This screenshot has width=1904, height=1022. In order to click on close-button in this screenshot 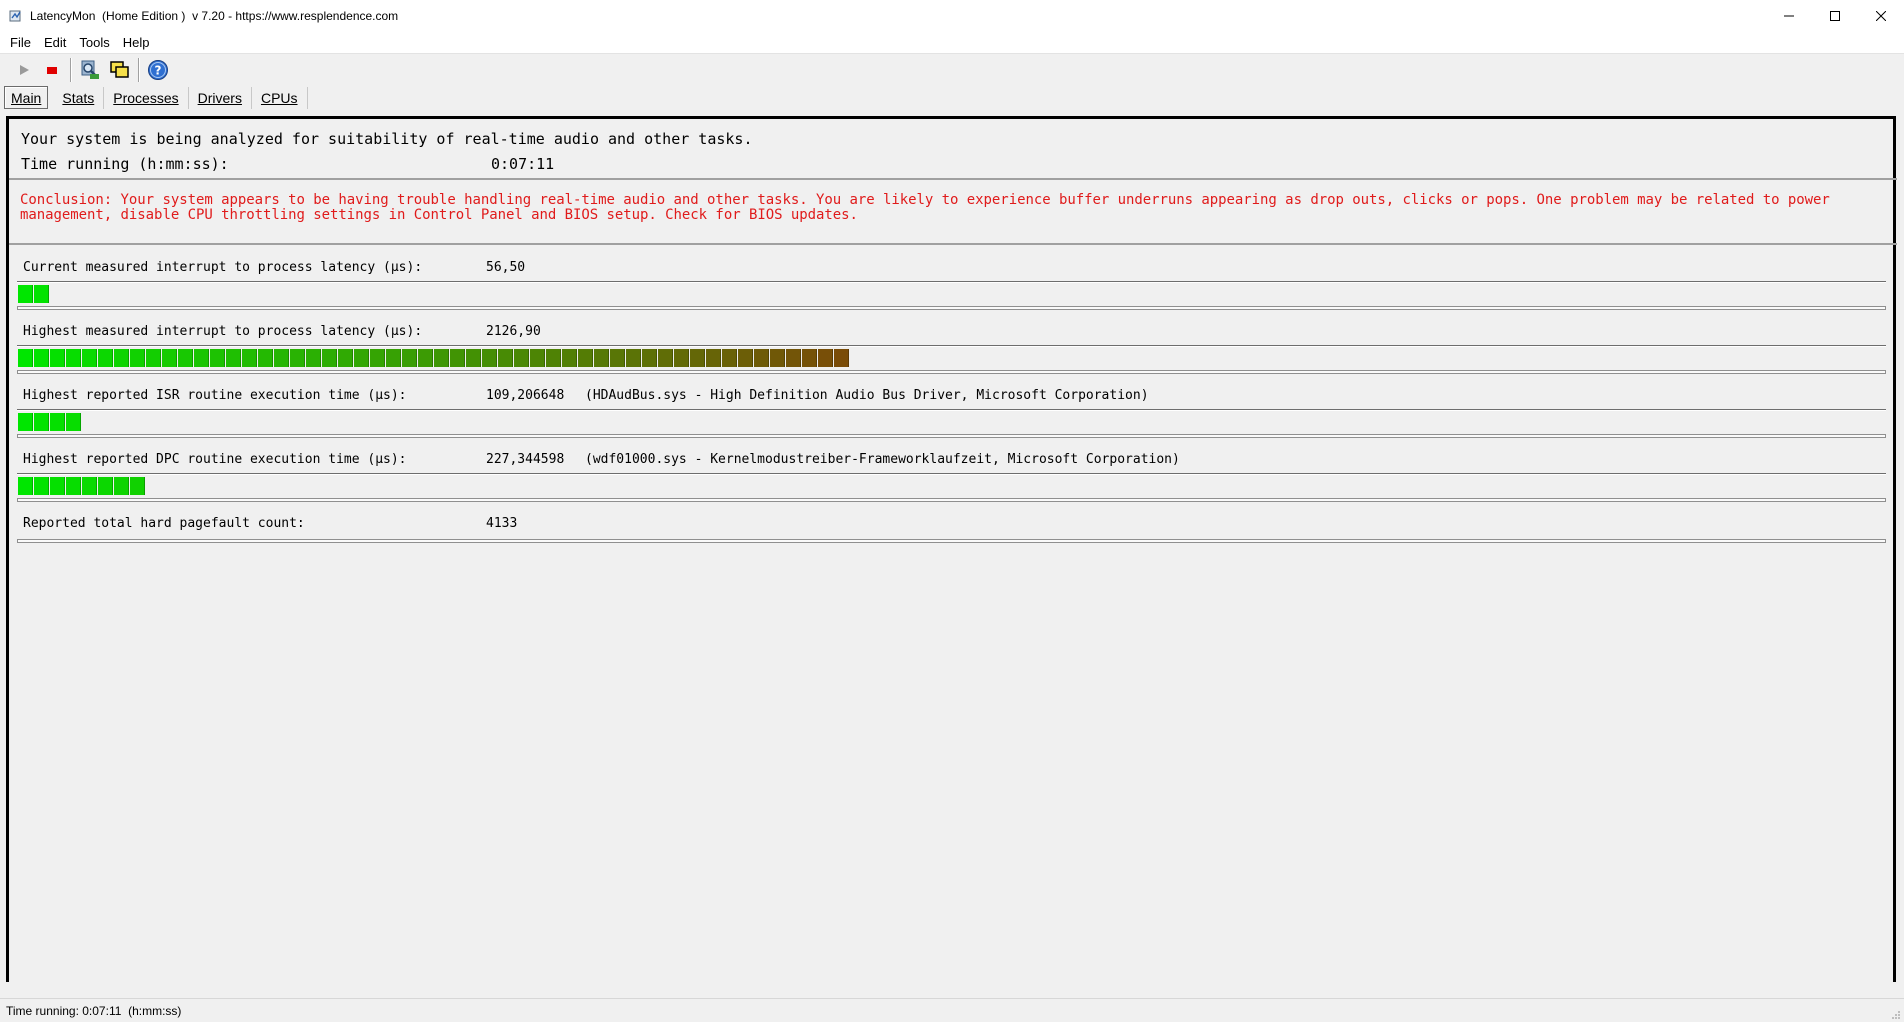, I will do `click(1881, 16)`.